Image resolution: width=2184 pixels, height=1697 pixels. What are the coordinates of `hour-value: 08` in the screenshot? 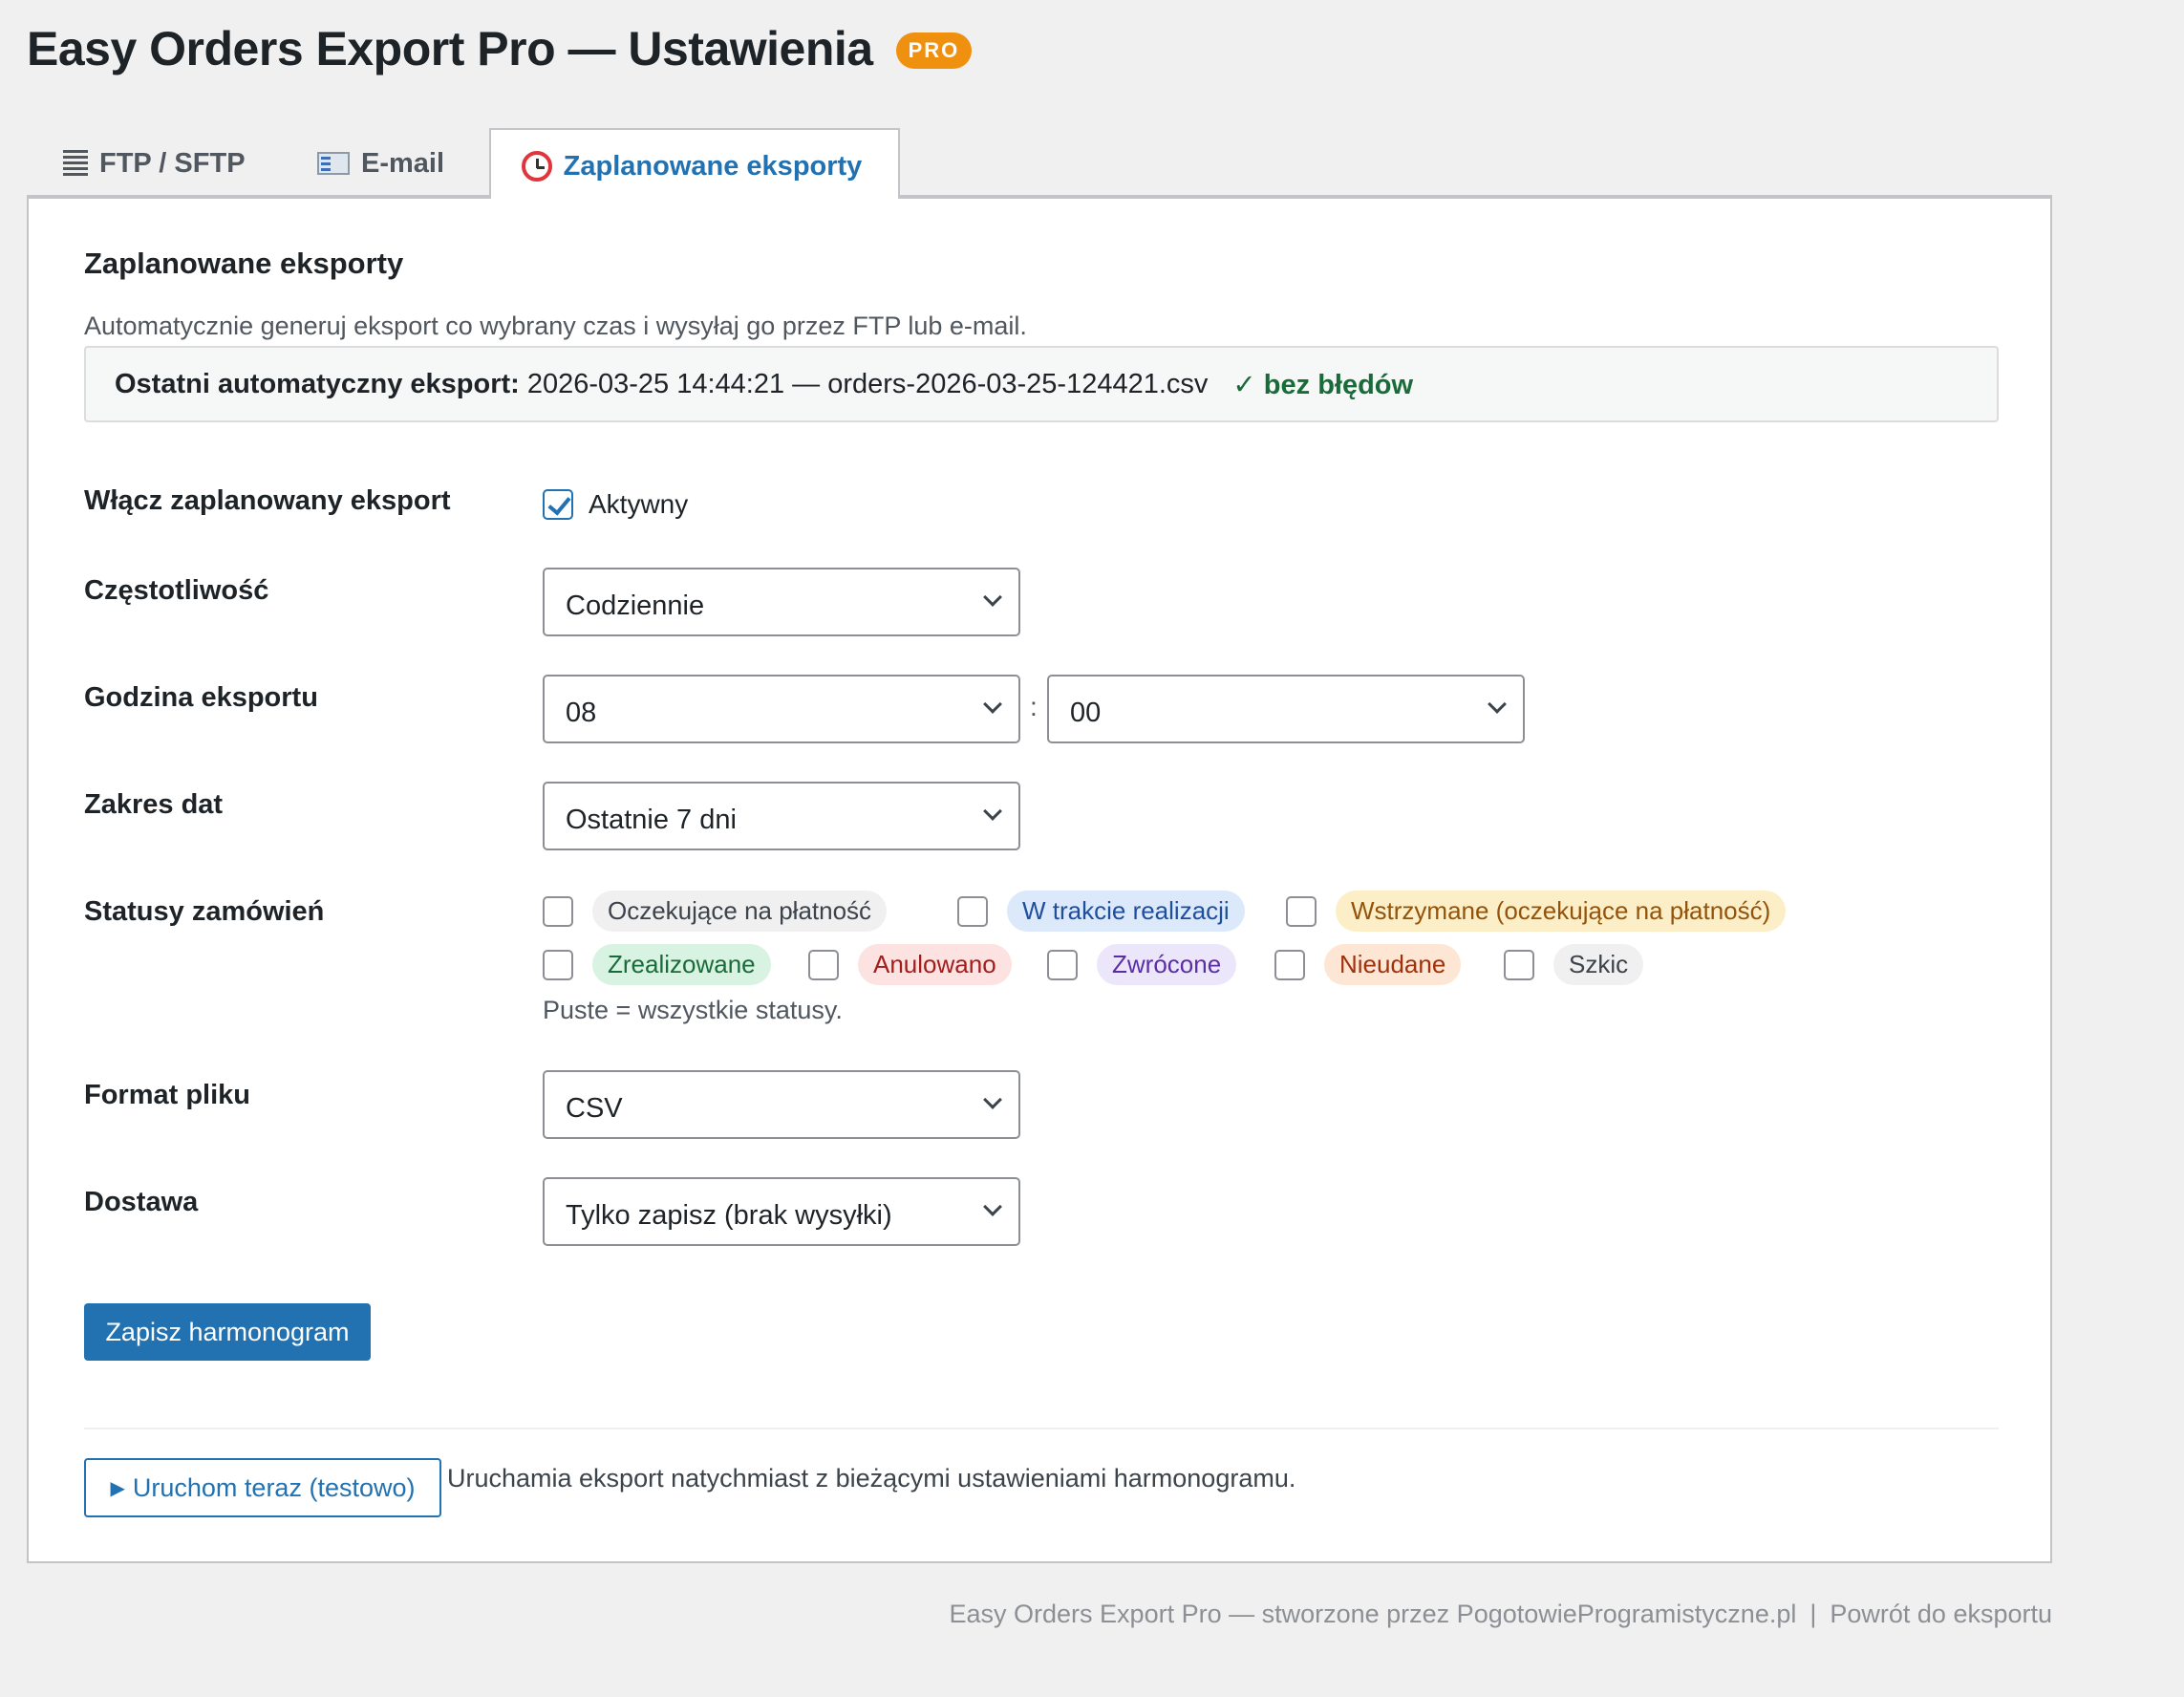 It's located at (582, 712).